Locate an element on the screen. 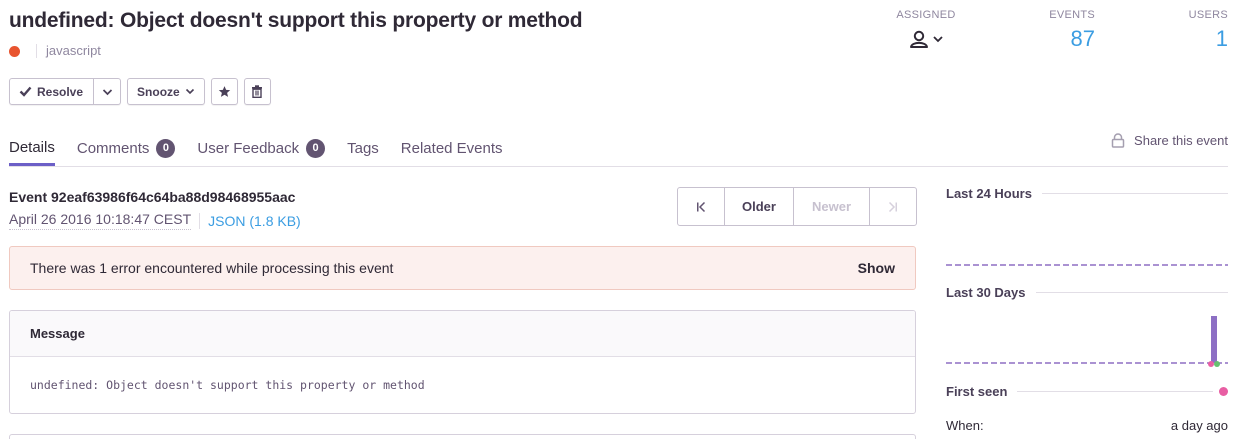 This screenshot has width=1239, height=439. section-title: First seen is located at coordinates (977, 391).